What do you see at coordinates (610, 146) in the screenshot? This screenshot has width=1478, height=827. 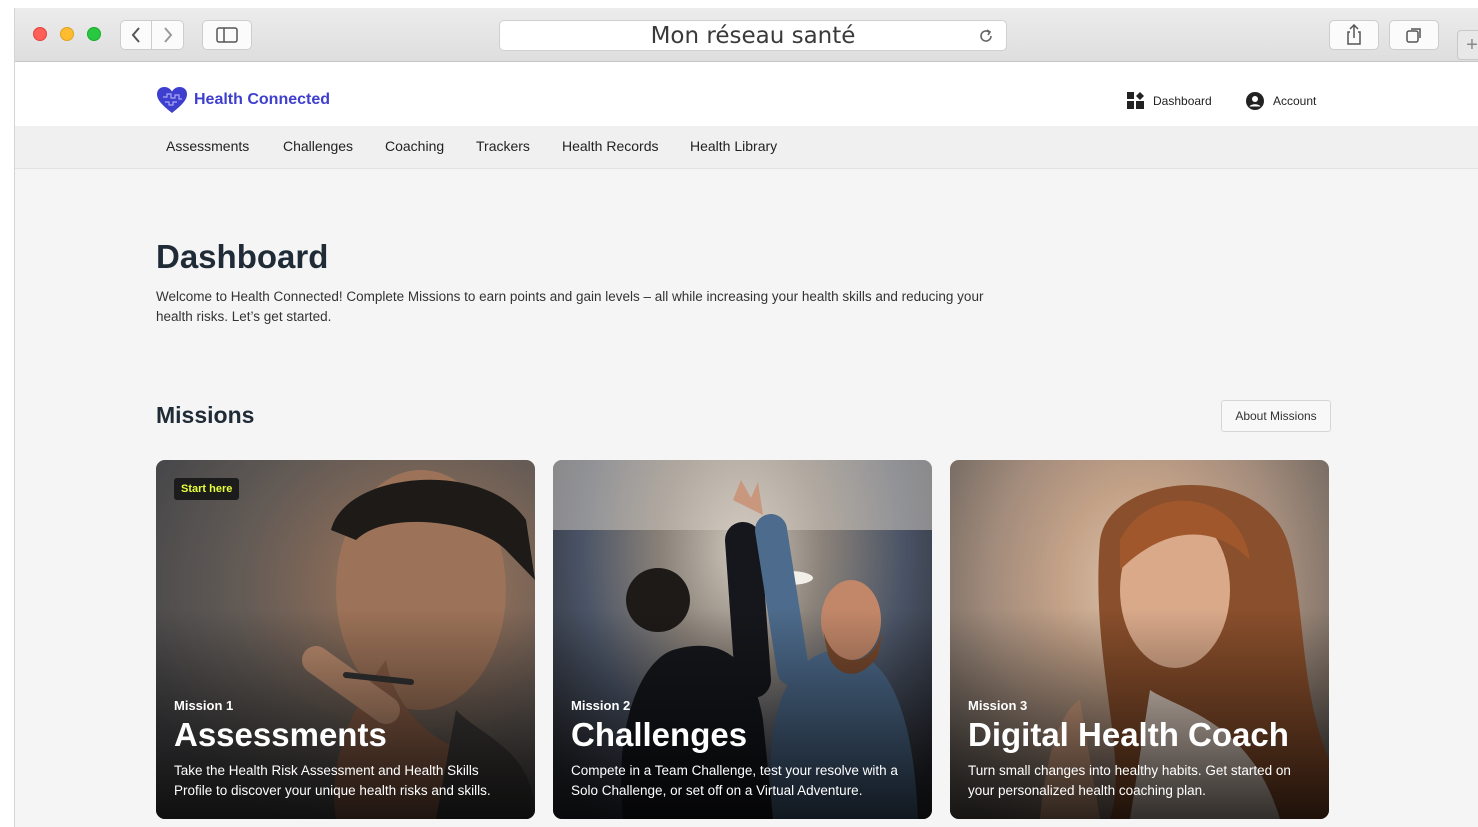 I see `nav-item-health-records: Health Records` at bounding box center [610, 146].